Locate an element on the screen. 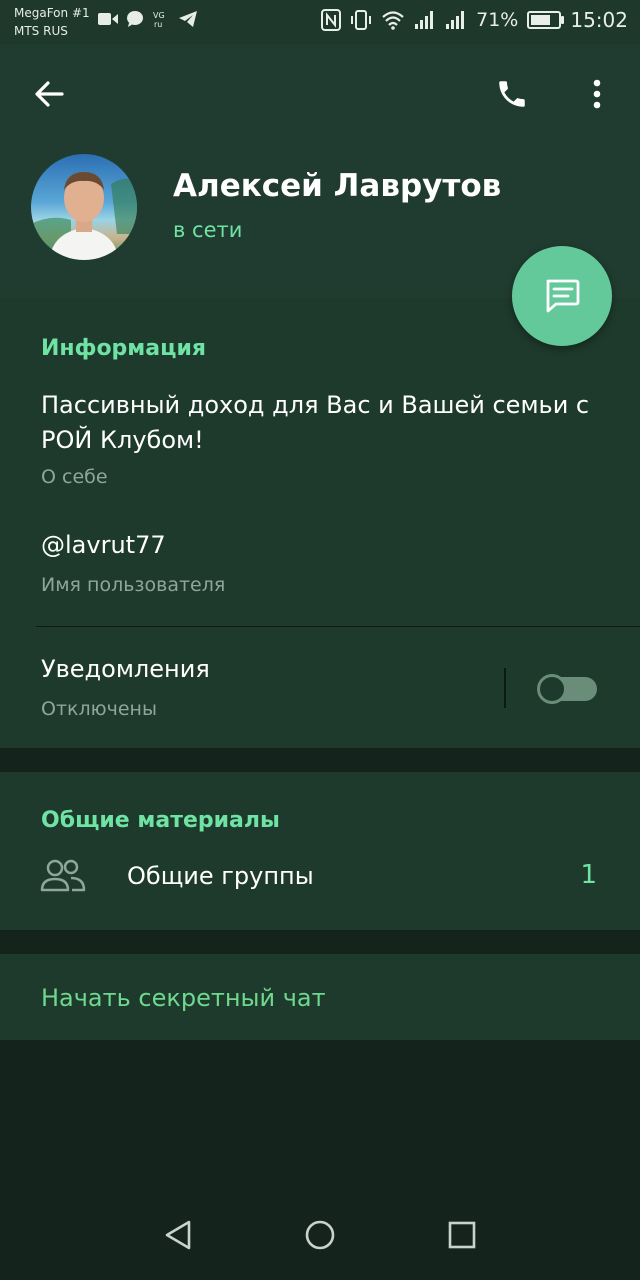 The height and width of the screenshot is (1280, 640). notifications-toggle is located at coordinates (568, 689).